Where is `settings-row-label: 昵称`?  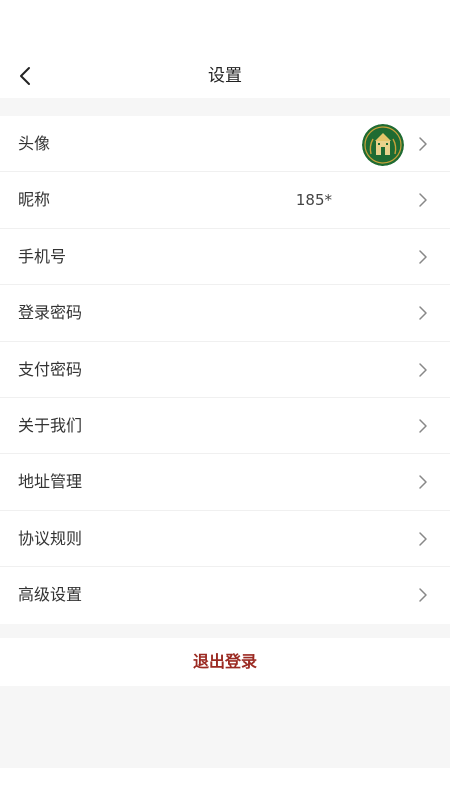
settings-row-label: 昵称 is located at coordinates (34, 200).